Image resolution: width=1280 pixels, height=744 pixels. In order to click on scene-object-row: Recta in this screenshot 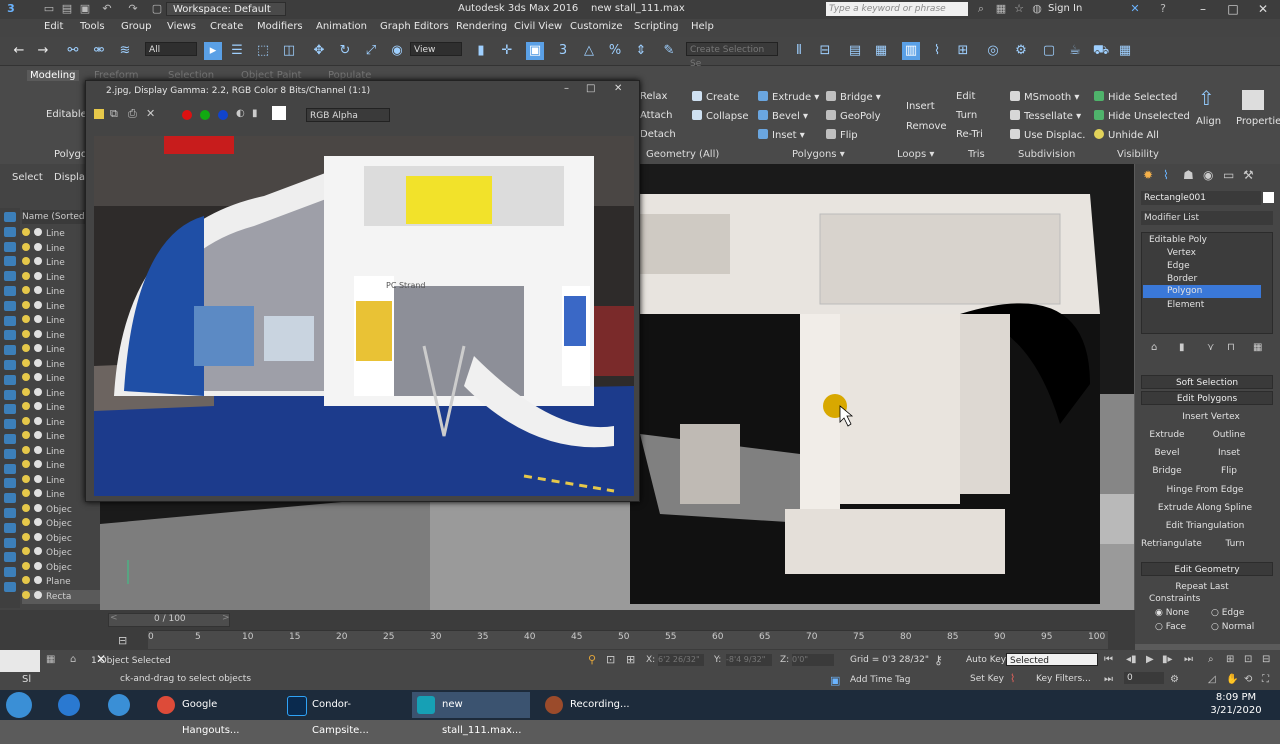, I will do `click(61, 596)`.